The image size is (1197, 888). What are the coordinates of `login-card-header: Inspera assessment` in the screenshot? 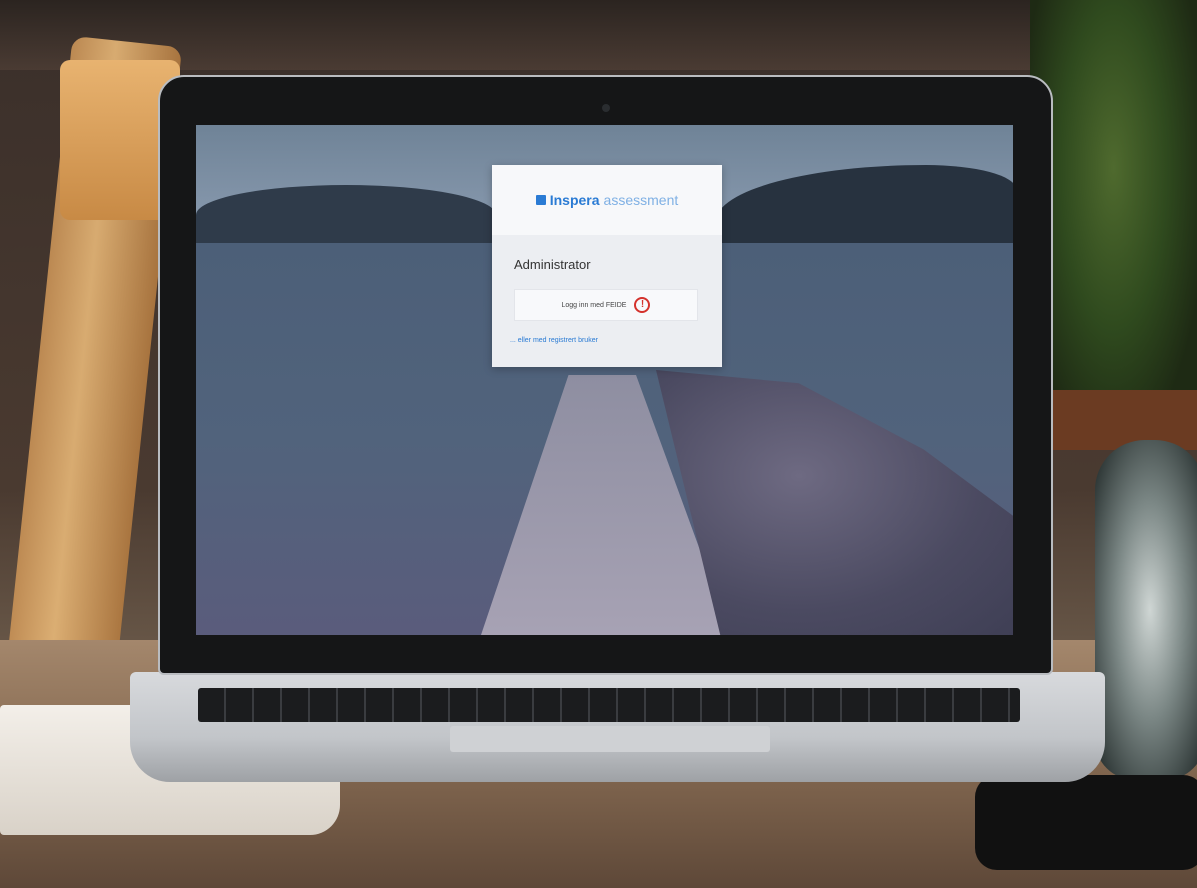 It's located at (607, 200).